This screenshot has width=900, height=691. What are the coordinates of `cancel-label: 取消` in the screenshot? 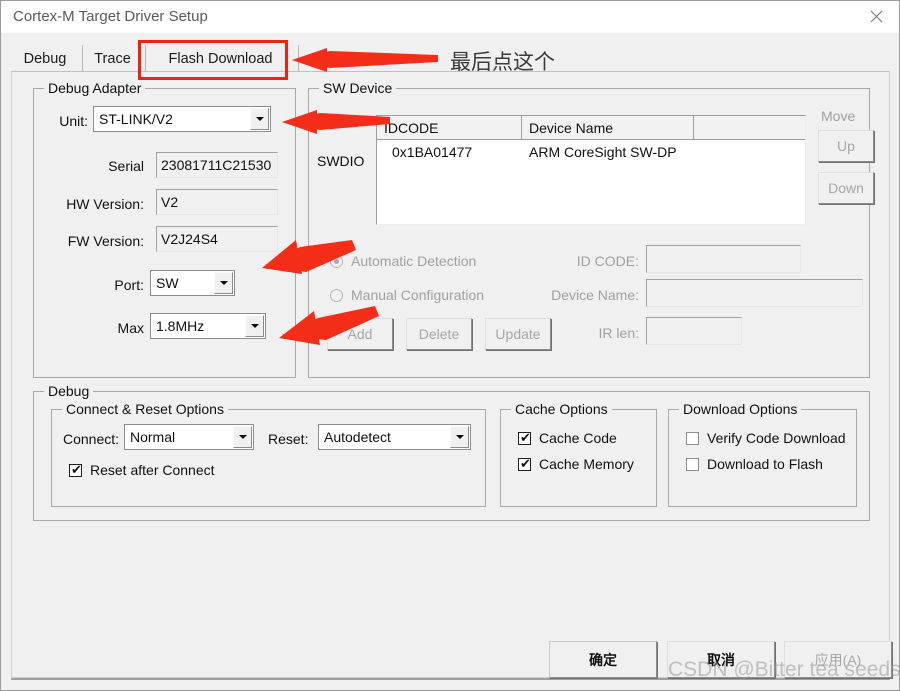 It's located at (721, 659).